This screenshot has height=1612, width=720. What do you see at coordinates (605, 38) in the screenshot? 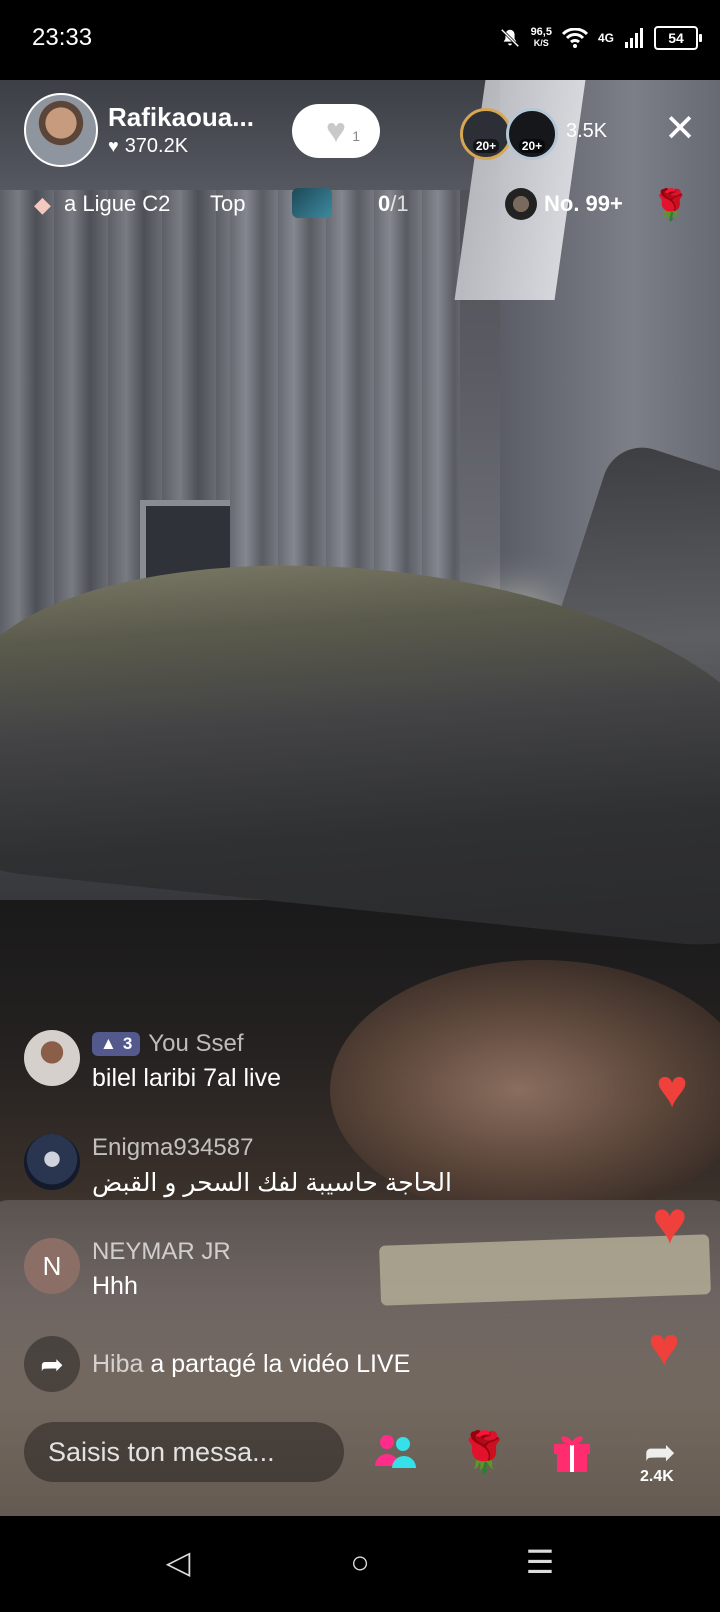
I see `network-type: 4G` at bounding box center [605, 38].